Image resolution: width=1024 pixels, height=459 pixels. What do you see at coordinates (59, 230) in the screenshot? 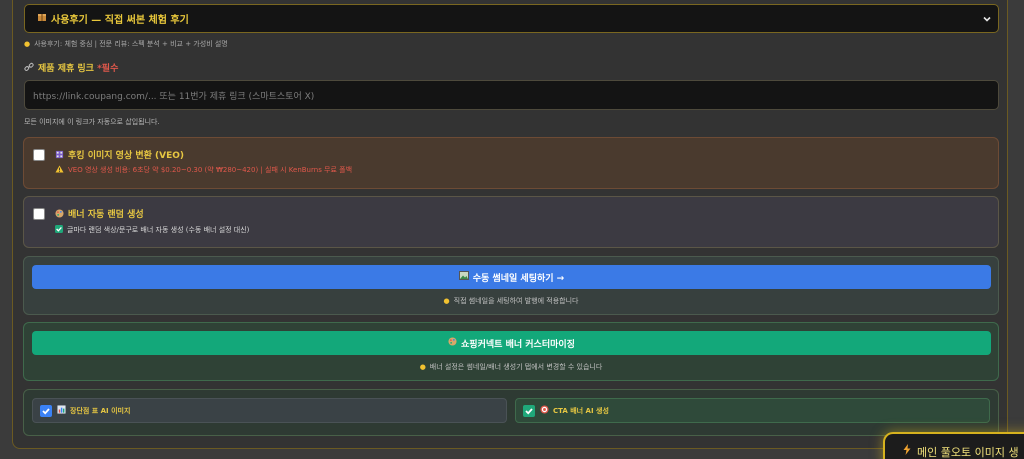
I see `check-box-icon` at bounding box center [59, 230].